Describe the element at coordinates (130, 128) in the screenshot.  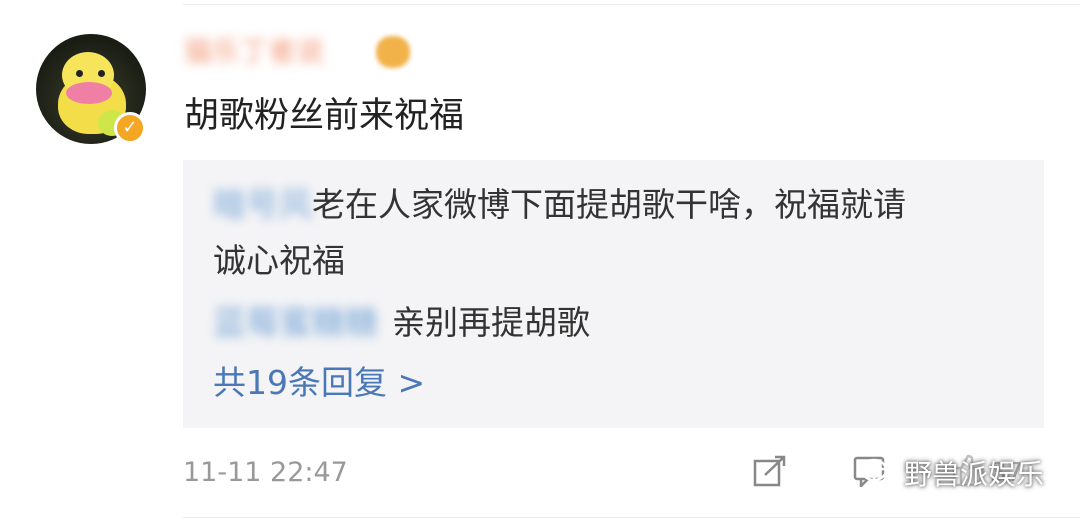
I see `verified-badge-icon: ✓` at that location.